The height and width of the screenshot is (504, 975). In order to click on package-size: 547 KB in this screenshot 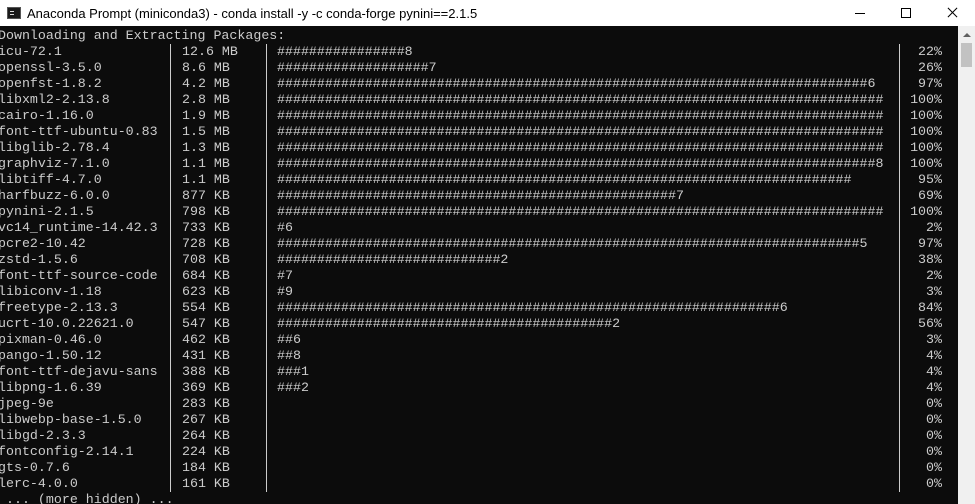, I will do `click(206, 323)`.